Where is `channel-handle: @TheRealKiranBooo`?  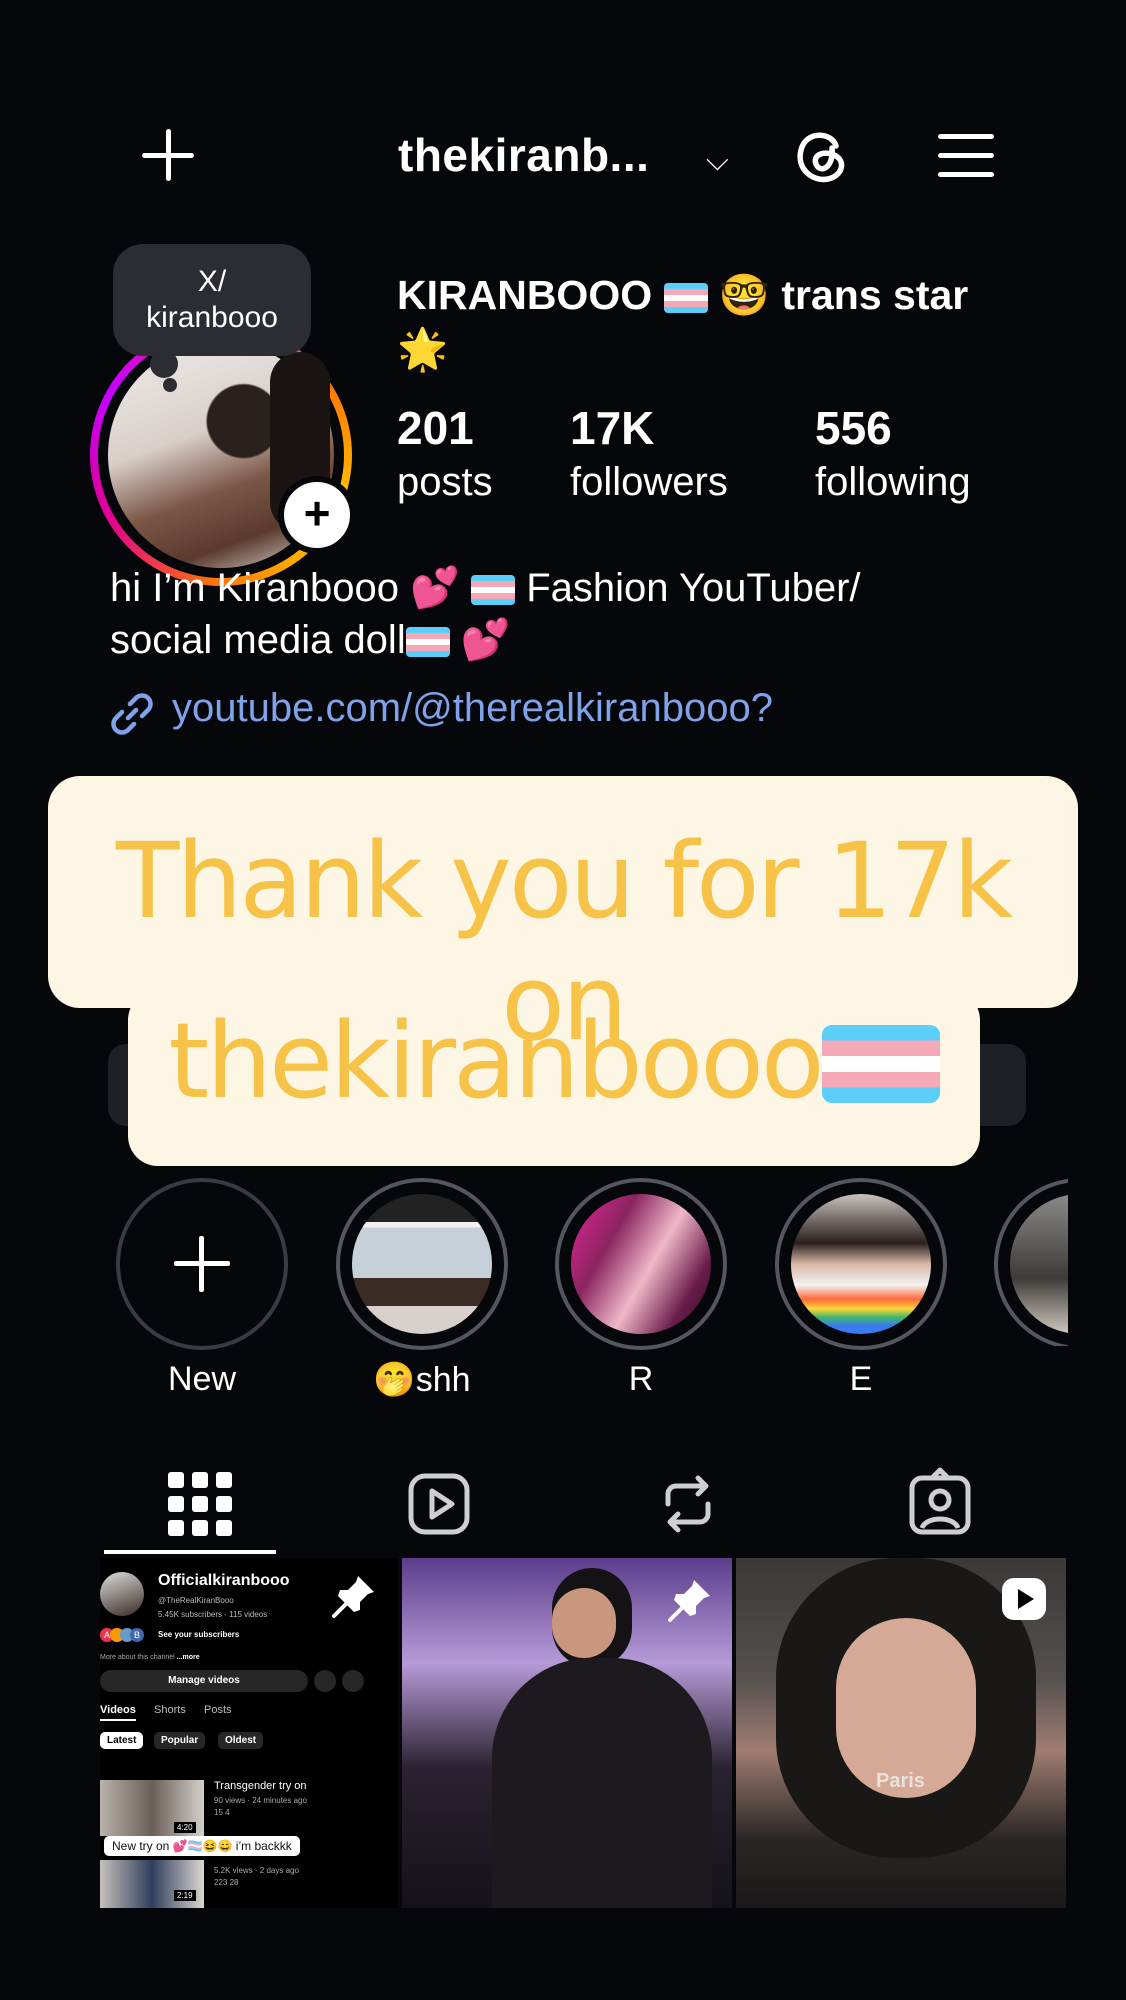
channel-handle: @TheRealKiranBooo is located at coordinates (196, 1600).